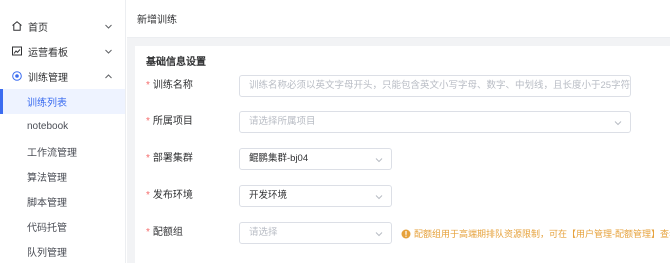 This screenshot has width=670, height=263. I want to click on quota-group-label: * 配额组, so click(164, 232).